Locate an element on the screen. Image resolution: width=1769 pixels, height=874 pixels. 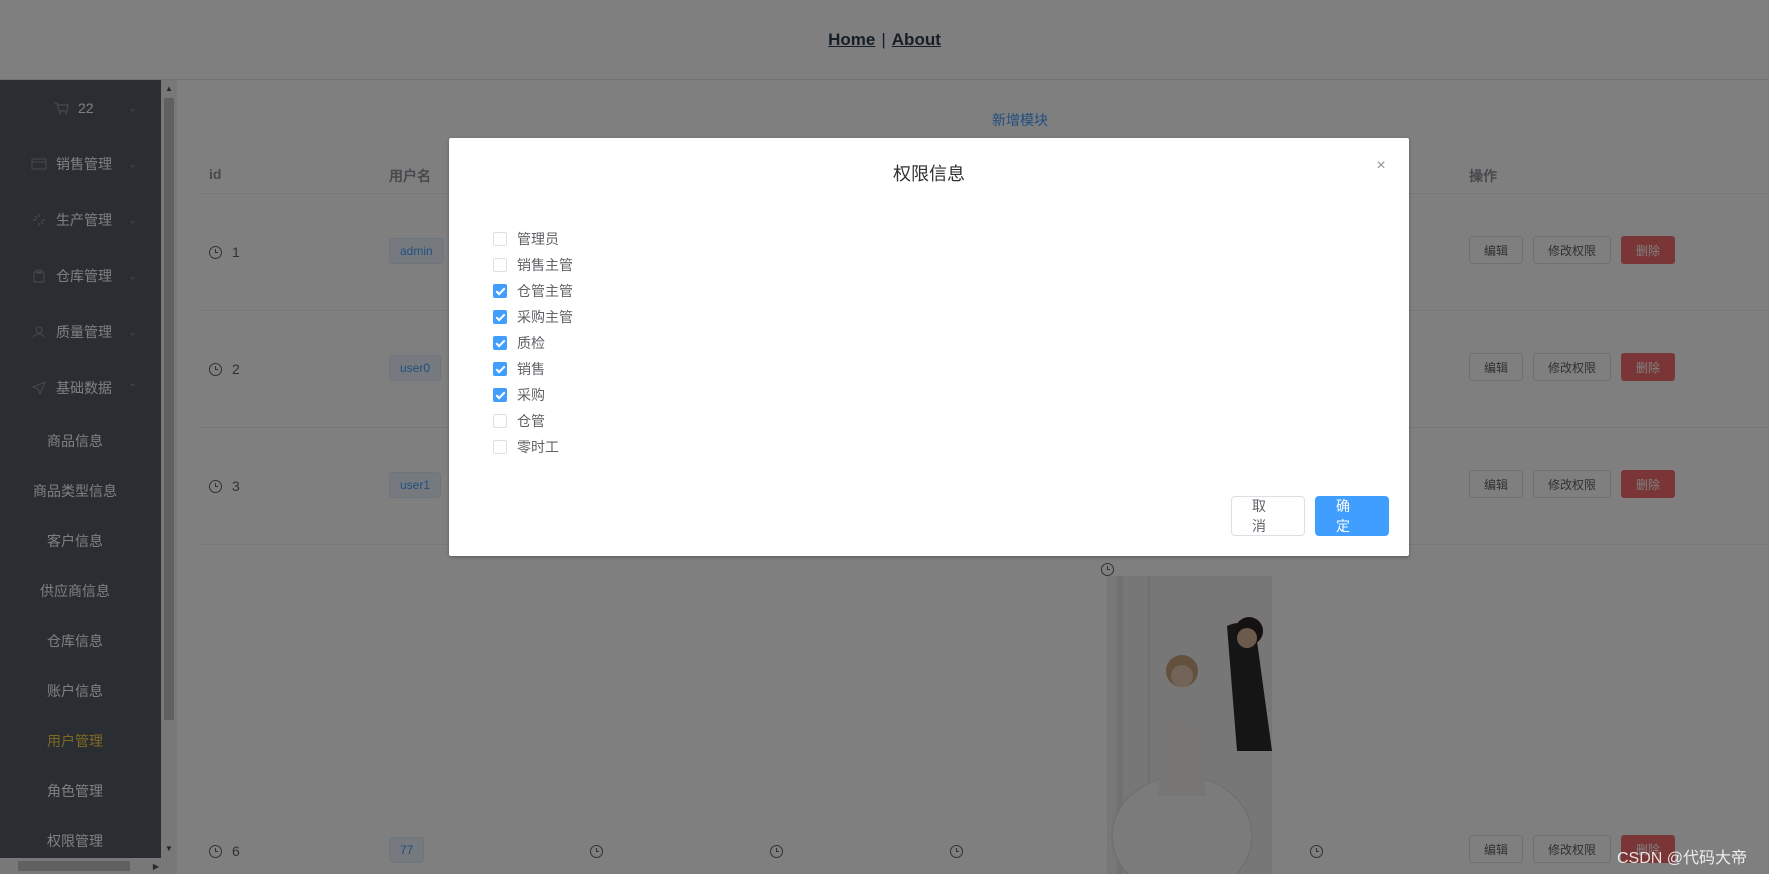
option-label: 零时工 is located at coordinates (538, 447).